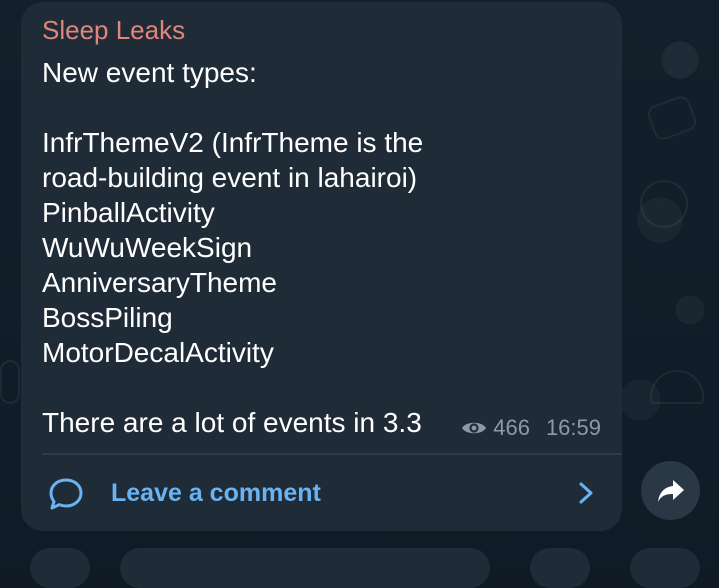  What do you see at coordinates (113, 30) in the screenshot?
I see `channel-name: Sleep Leaks` at bounding box center [113, 30].